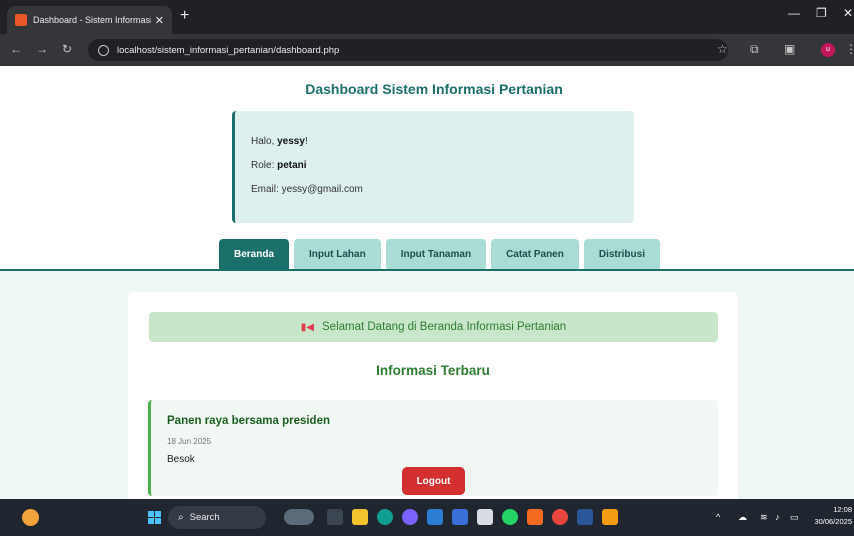 Image resolution: width=854 pixels, height=536 pixels. Describe the element at coordinates (299, 517) in the screenshot. I see `widgets-icon` at that location.